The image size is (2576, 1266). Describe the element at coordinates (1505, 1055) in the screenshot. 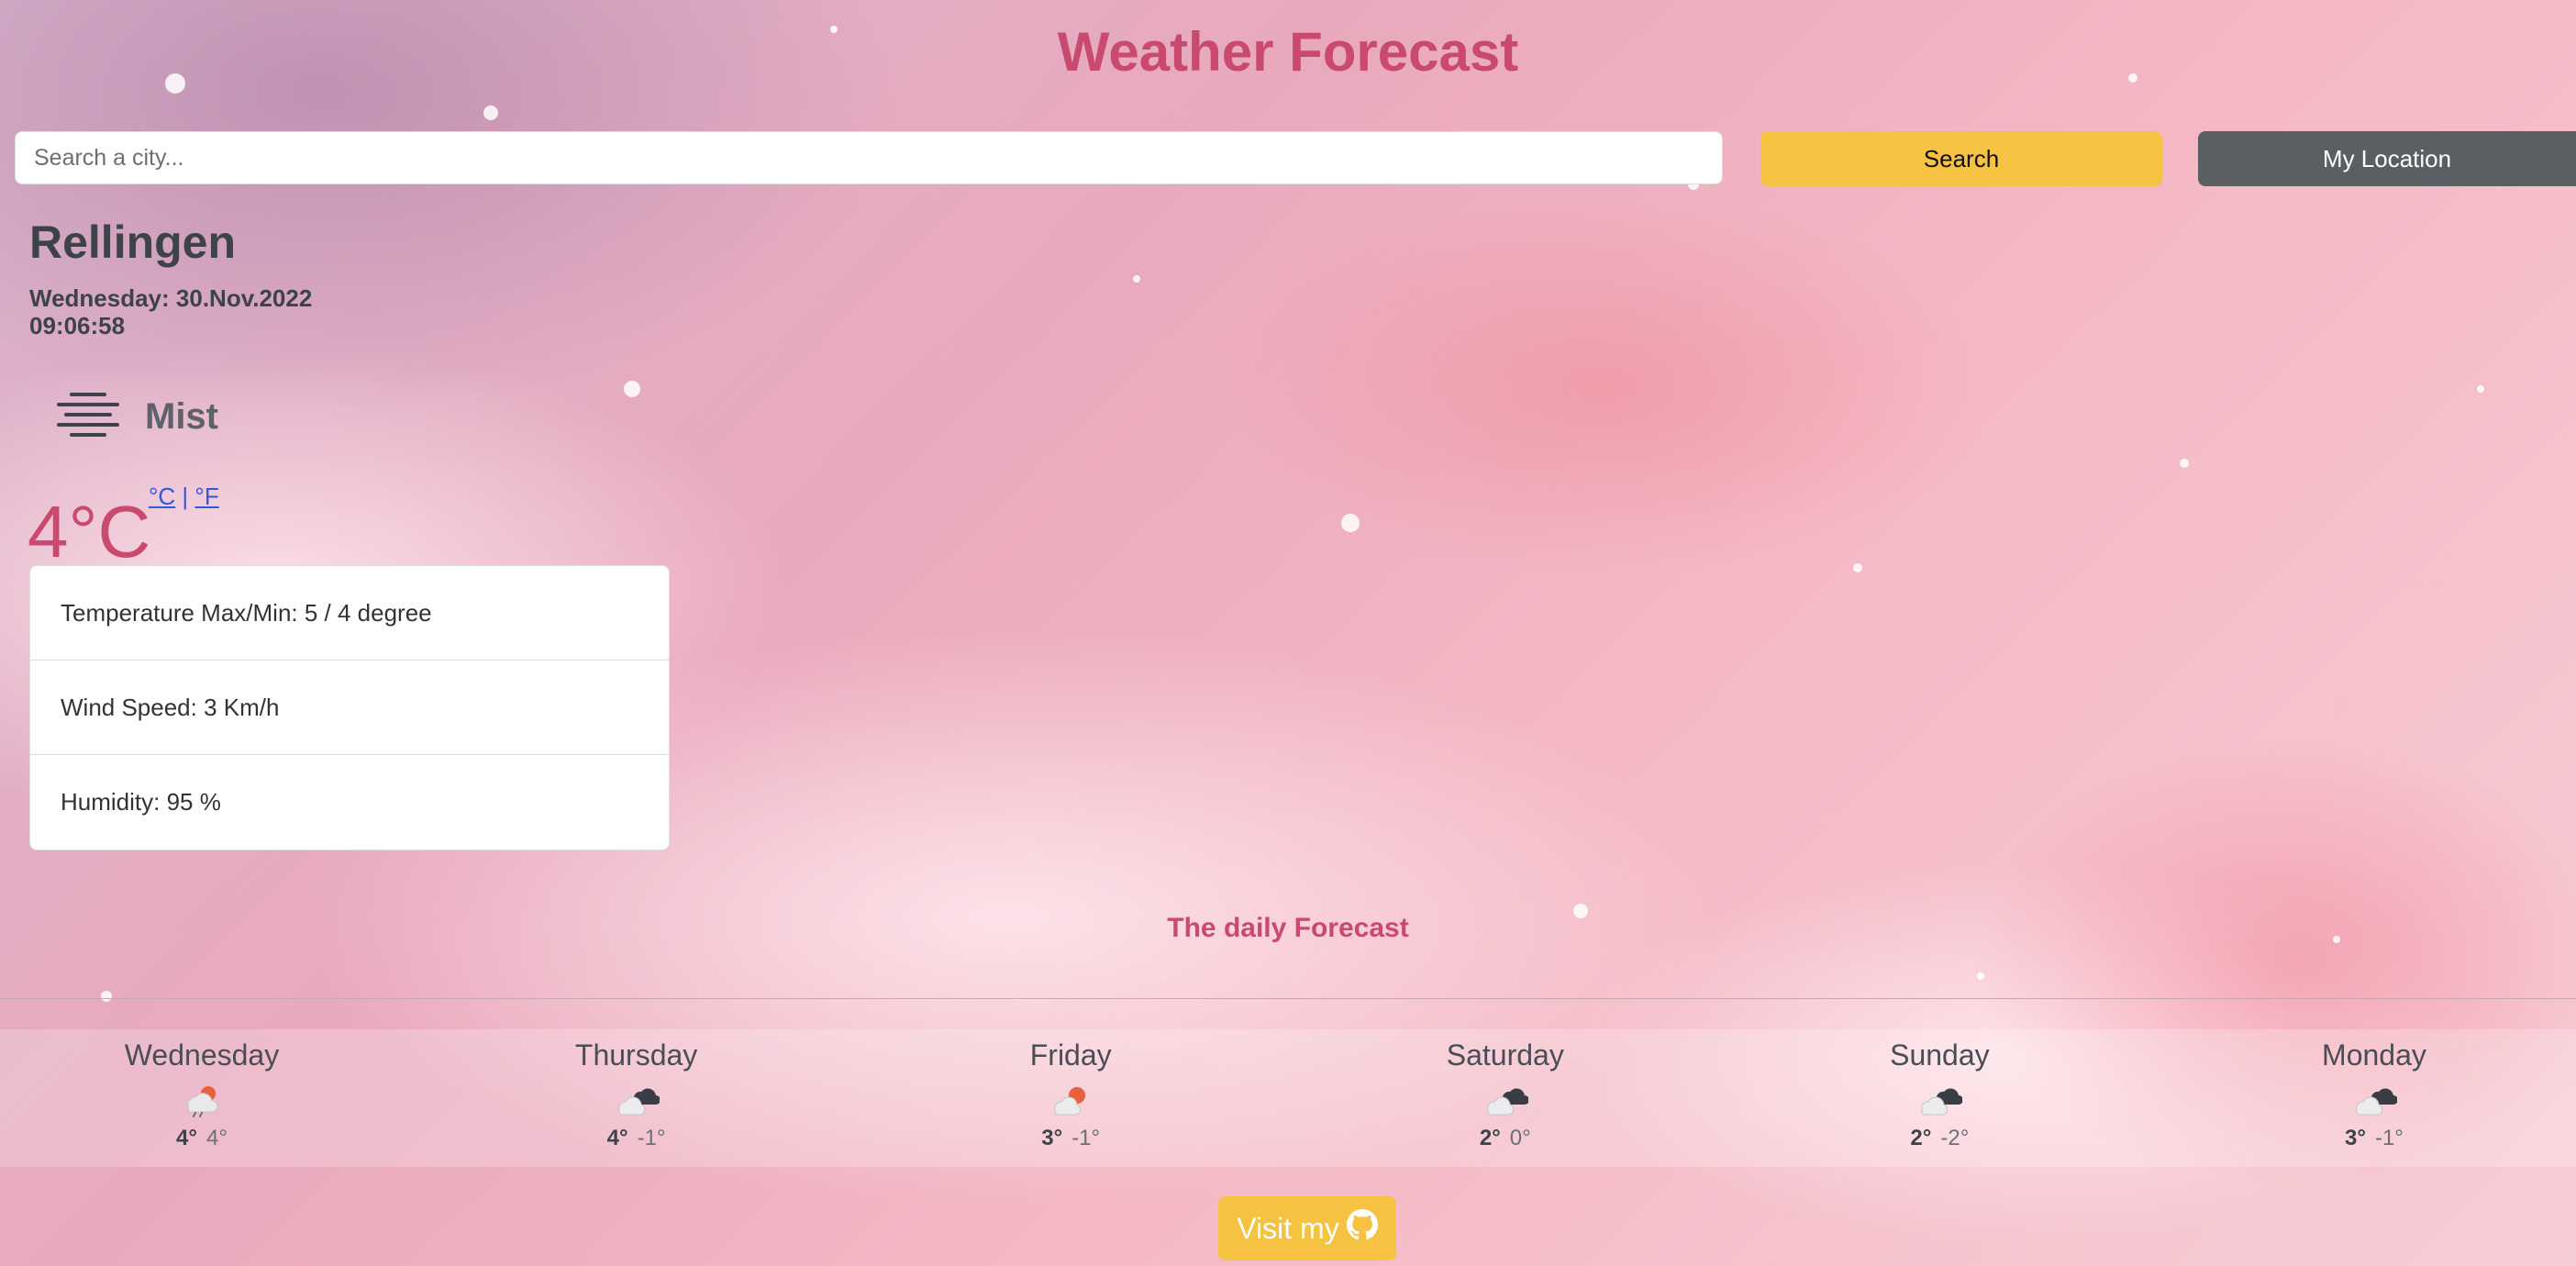

I see `day-name: Saturday` at that location.